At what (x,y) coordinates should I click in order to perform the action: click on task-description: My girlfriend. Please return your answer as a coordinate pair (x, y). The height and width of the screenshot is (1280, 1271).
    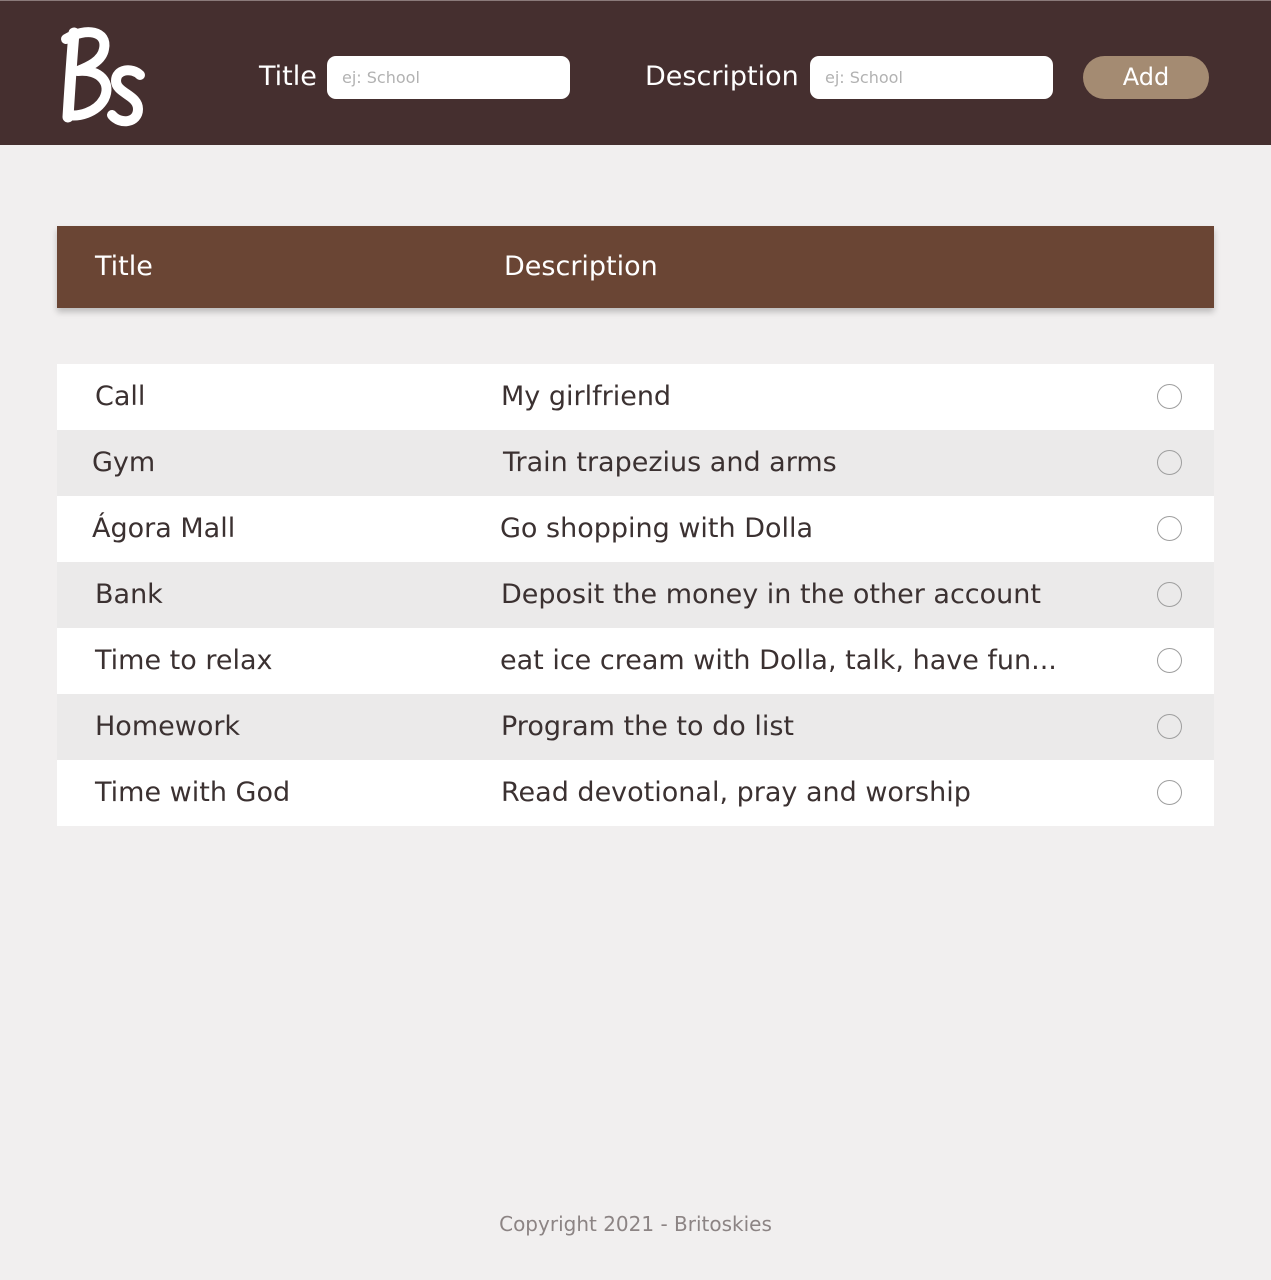
    Looking at the image, I should click on (586, 396).